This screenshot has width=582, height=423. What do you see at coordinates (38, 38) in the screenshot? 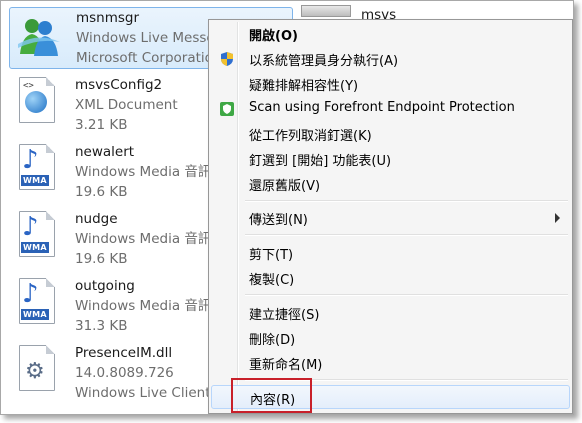
I see `messenger-icon` at bounding box center [38, 38].